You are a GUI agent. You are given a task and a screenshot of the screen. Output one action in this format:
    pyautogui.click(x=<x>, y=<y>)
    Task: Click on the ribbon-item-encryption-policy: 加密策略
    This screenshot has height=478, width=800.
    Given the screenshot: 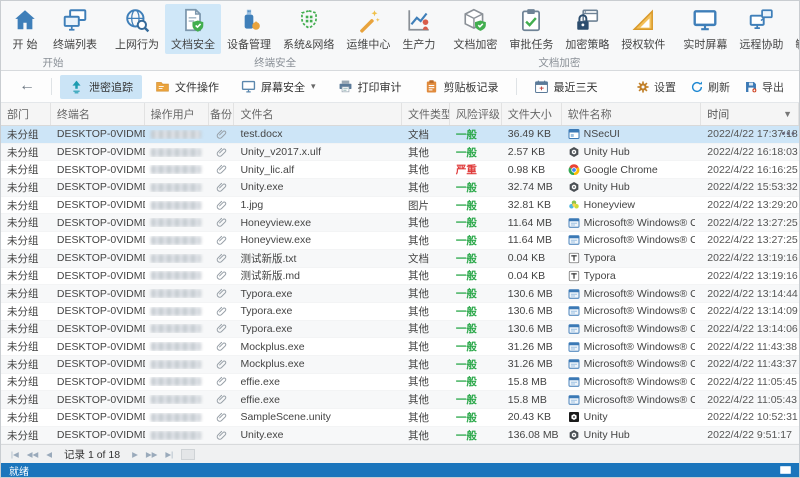 What is the action you would take?
    pyautogui.click(x=587, y=29)
    